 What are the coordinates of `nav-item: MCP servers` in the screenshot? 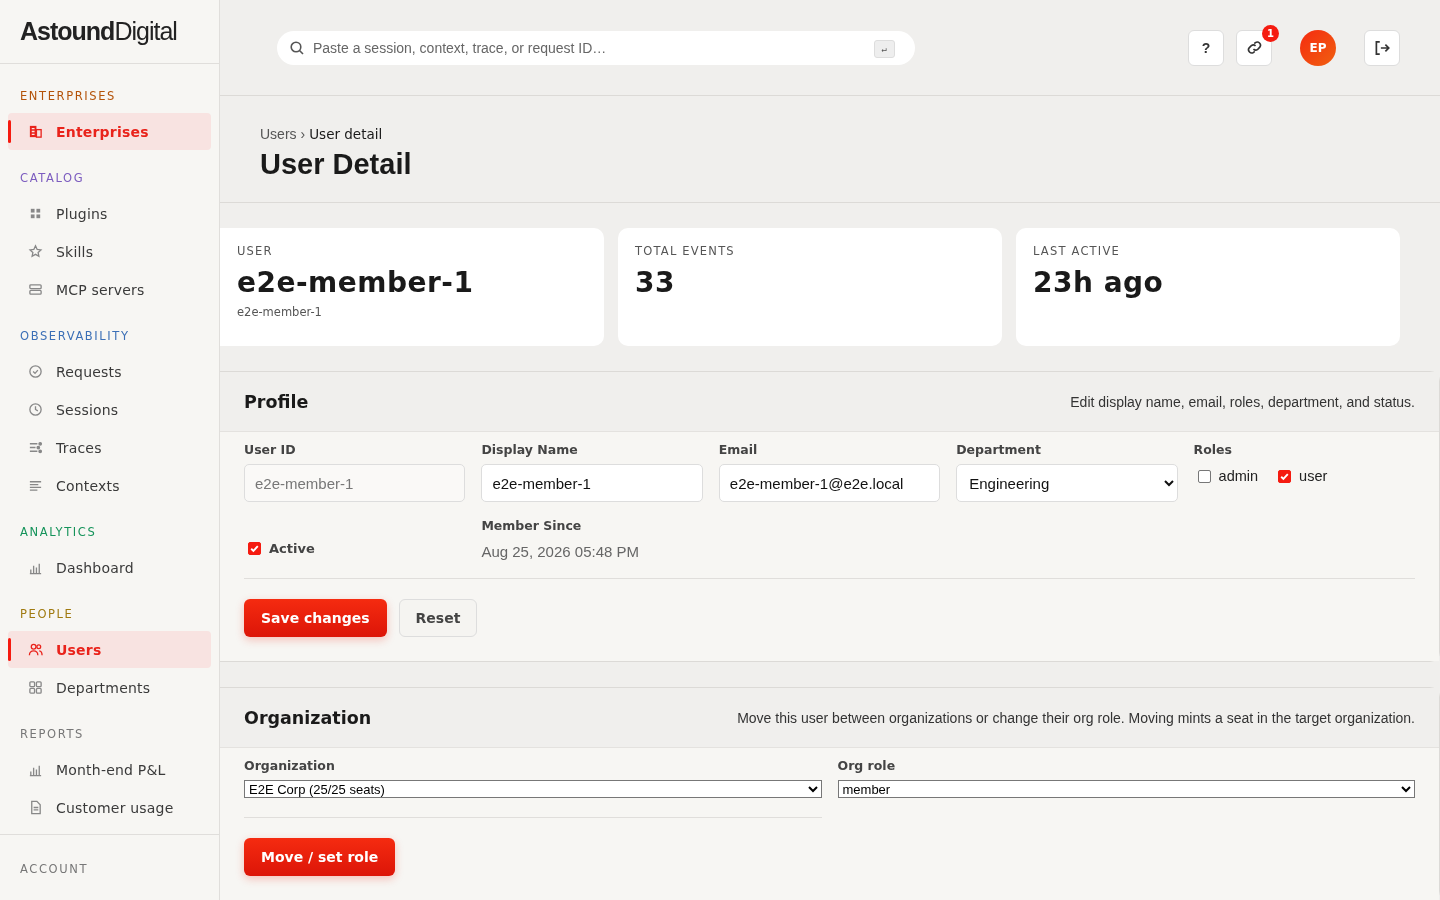 It's located at (109, 289).